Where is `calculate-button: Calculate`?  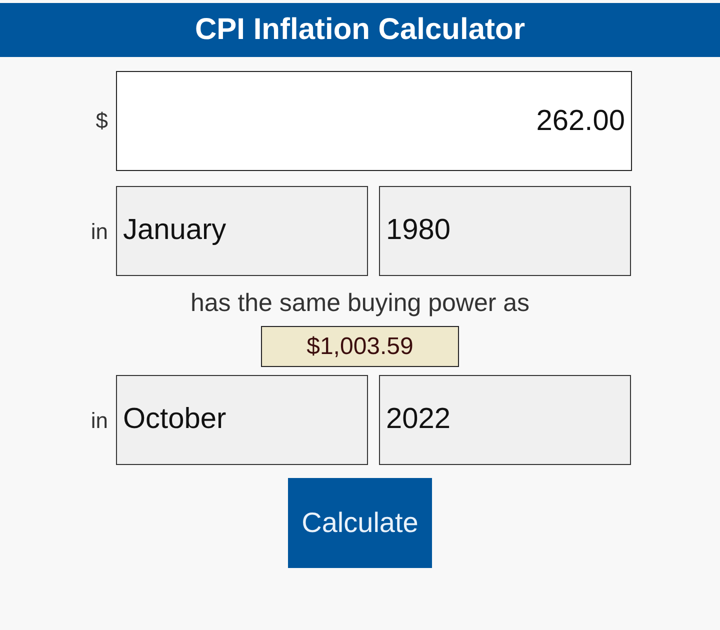 calculate-button: Calculate is located at coordinates (360, 523).